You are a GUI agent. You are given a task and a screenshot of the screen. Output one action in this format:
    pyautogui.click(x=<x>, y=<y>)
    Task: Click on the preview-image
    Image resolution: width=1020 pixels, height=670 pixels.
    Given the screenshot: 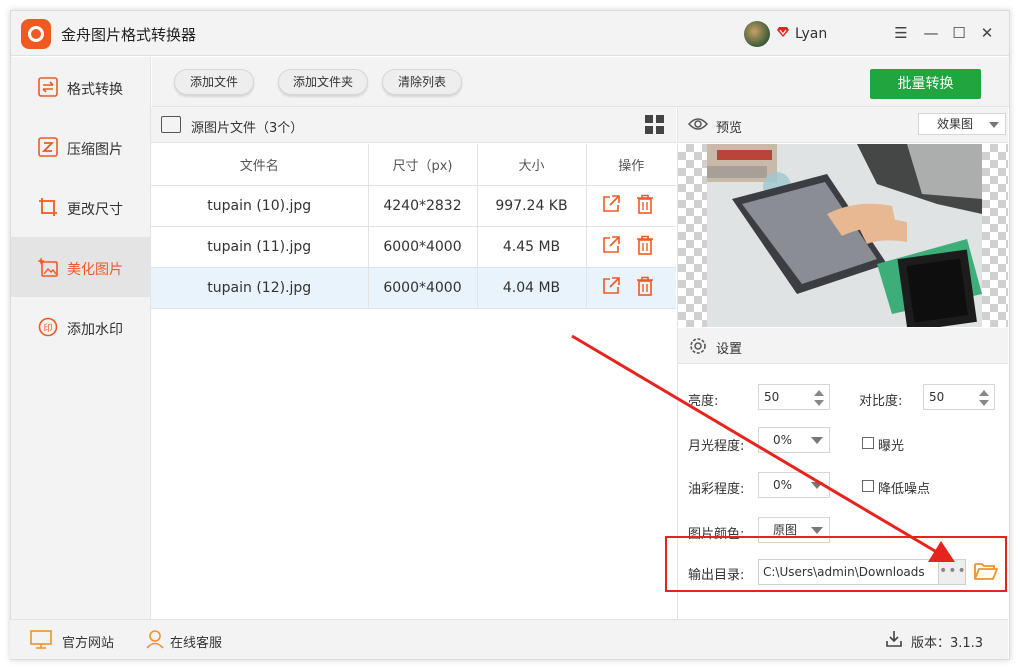 What is the action you would take?
    pyautogui.click(x=844, y=235)
    